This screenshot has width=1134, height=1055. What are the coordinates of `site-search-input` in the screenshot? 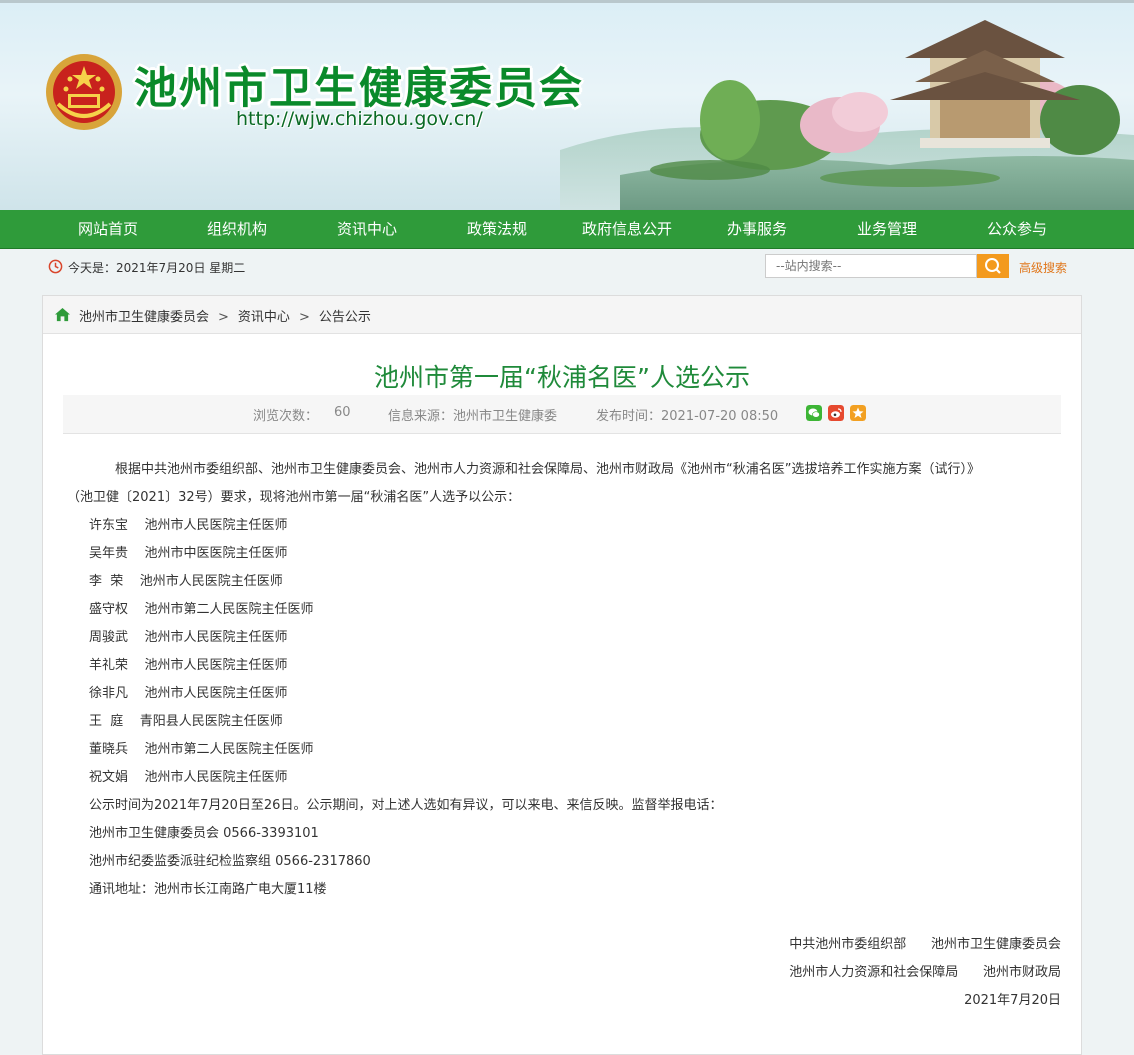 It's located at (871, 266).